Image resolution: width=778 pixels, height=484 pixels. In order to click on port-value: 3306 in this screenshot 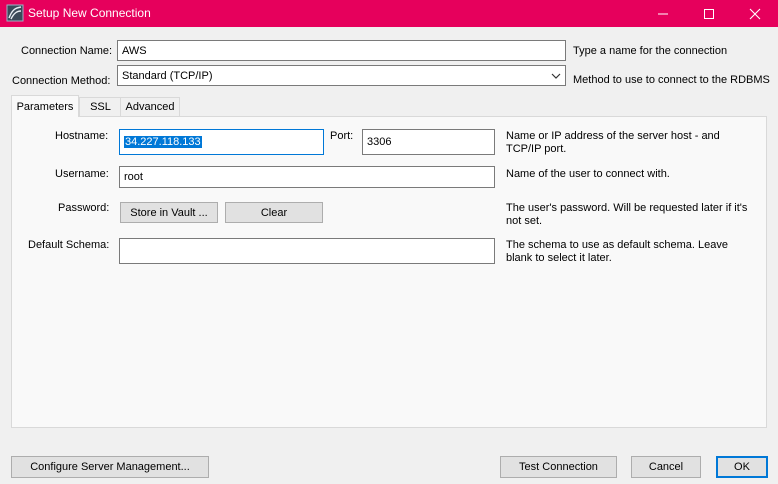, I will do `click(379, 142)`.